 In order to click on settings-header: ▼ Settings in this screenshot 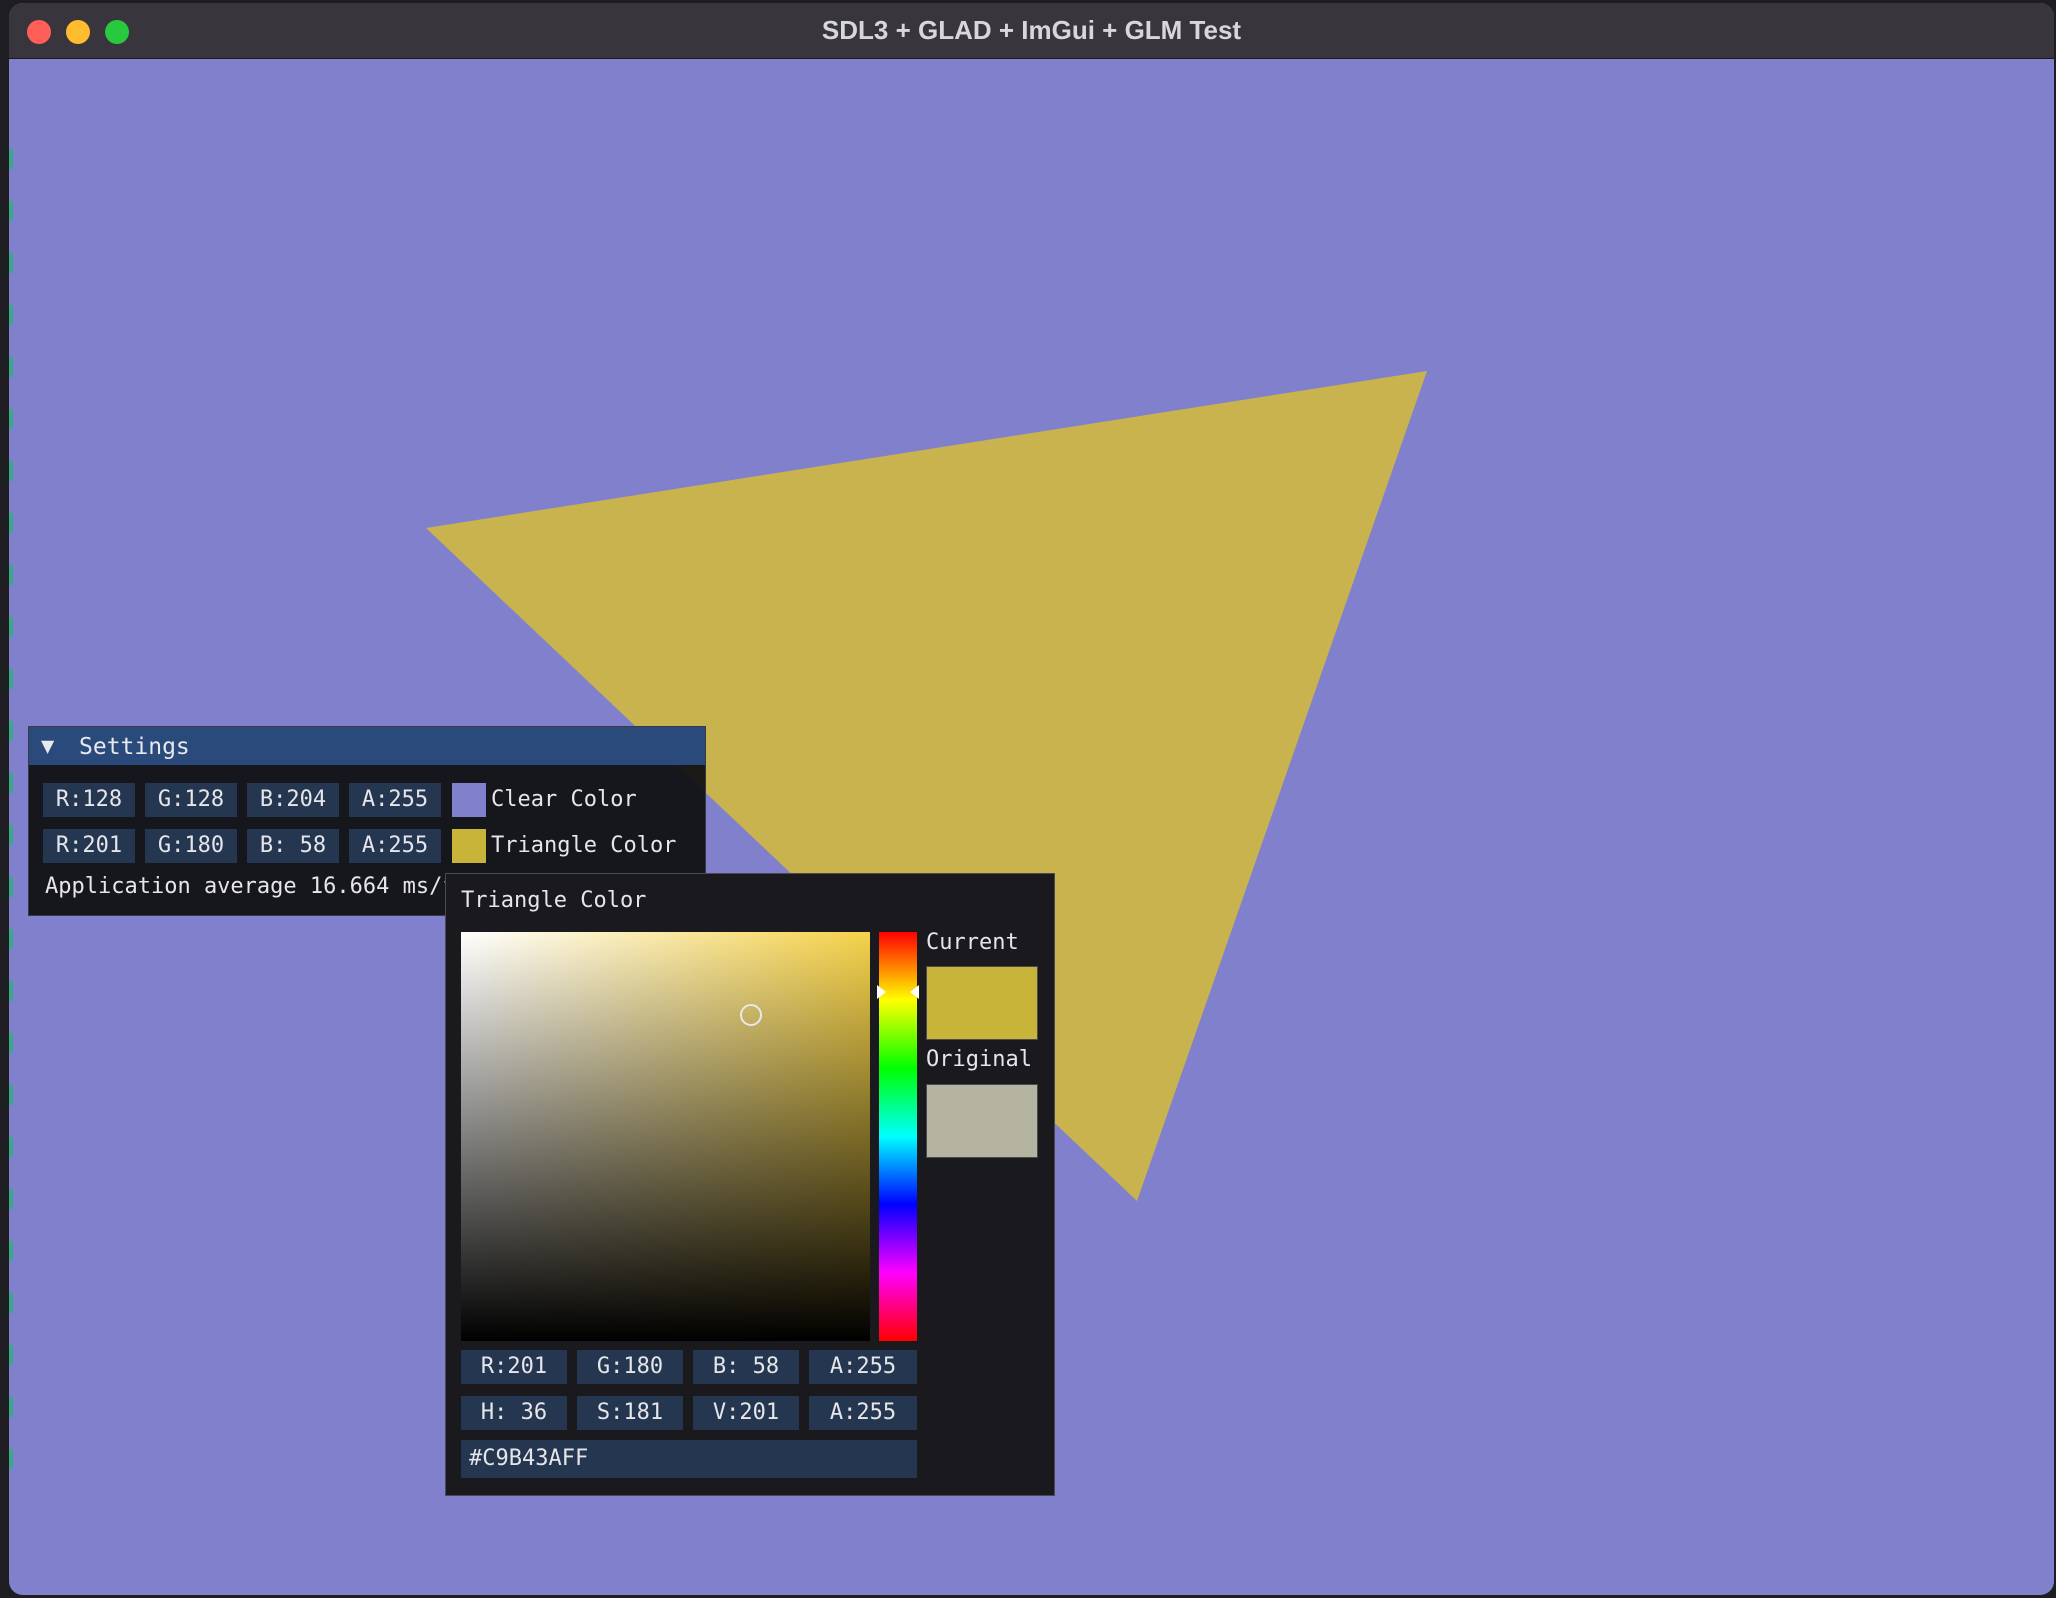, I will do `click(367, 746)`.